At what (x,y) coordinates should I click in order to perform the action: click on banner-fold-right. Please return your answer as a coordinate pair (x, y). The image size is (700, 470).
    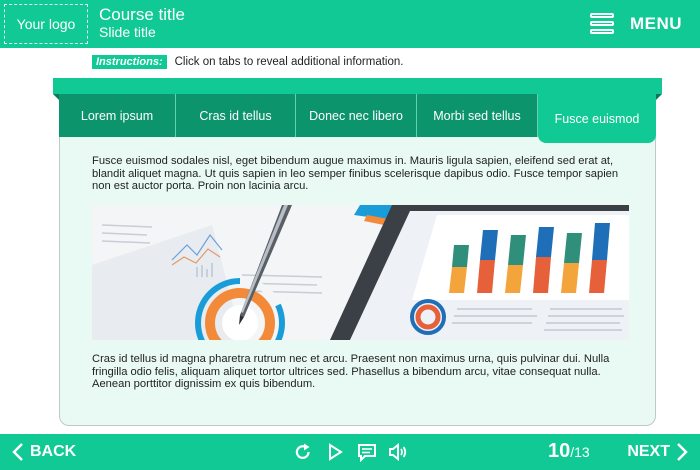
    Looking at the image, I should click on (659, 97).